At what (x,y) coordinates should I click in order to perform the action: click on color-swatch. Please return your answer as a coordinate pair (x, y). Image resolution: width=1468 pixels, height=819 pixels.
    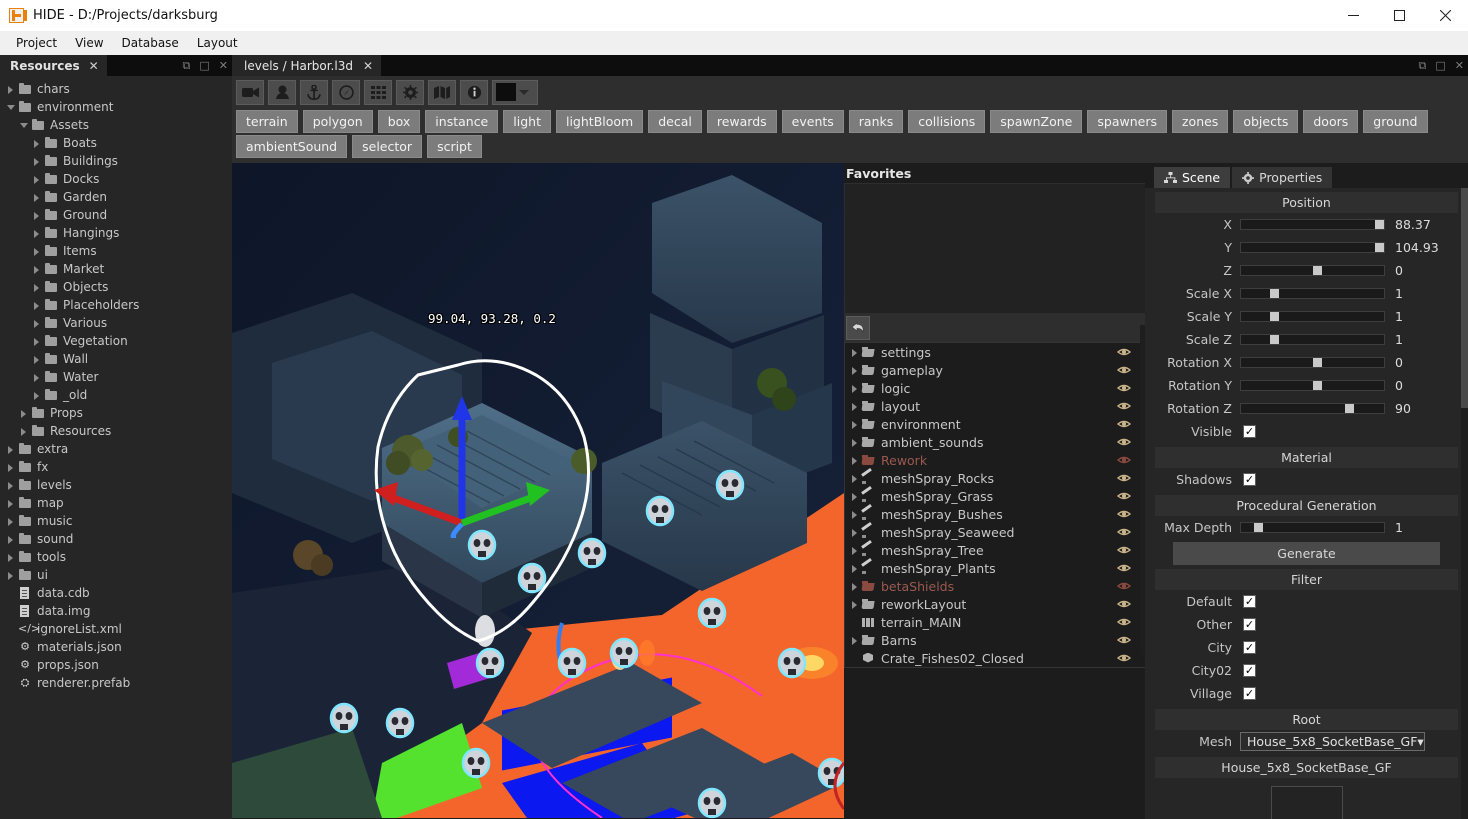
    Looking at the image, I should click on (506, 92).